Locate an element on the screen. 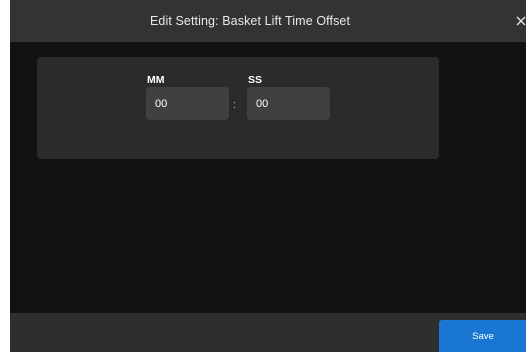 The image size is (526, 352). close-icon is located at coordinates (521, 21).